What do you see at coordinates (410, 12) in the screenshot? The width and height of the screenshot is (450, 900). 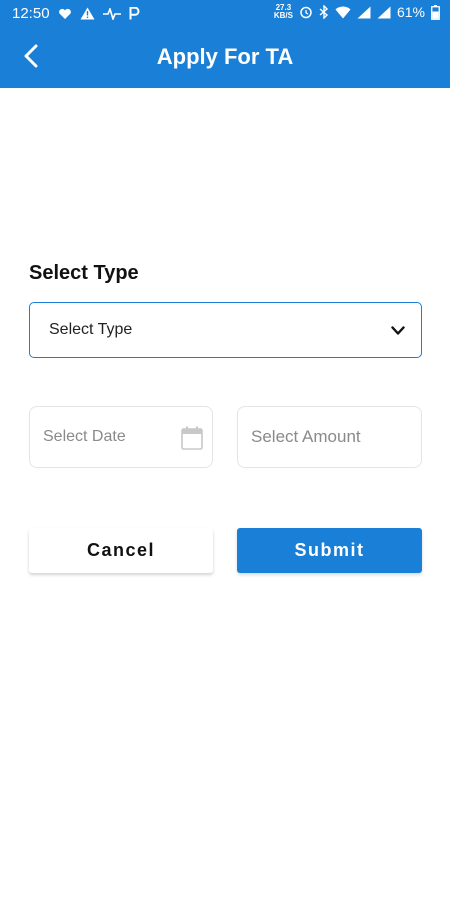 I see `battery-percent: 61%` at bounding box center [410, 12].